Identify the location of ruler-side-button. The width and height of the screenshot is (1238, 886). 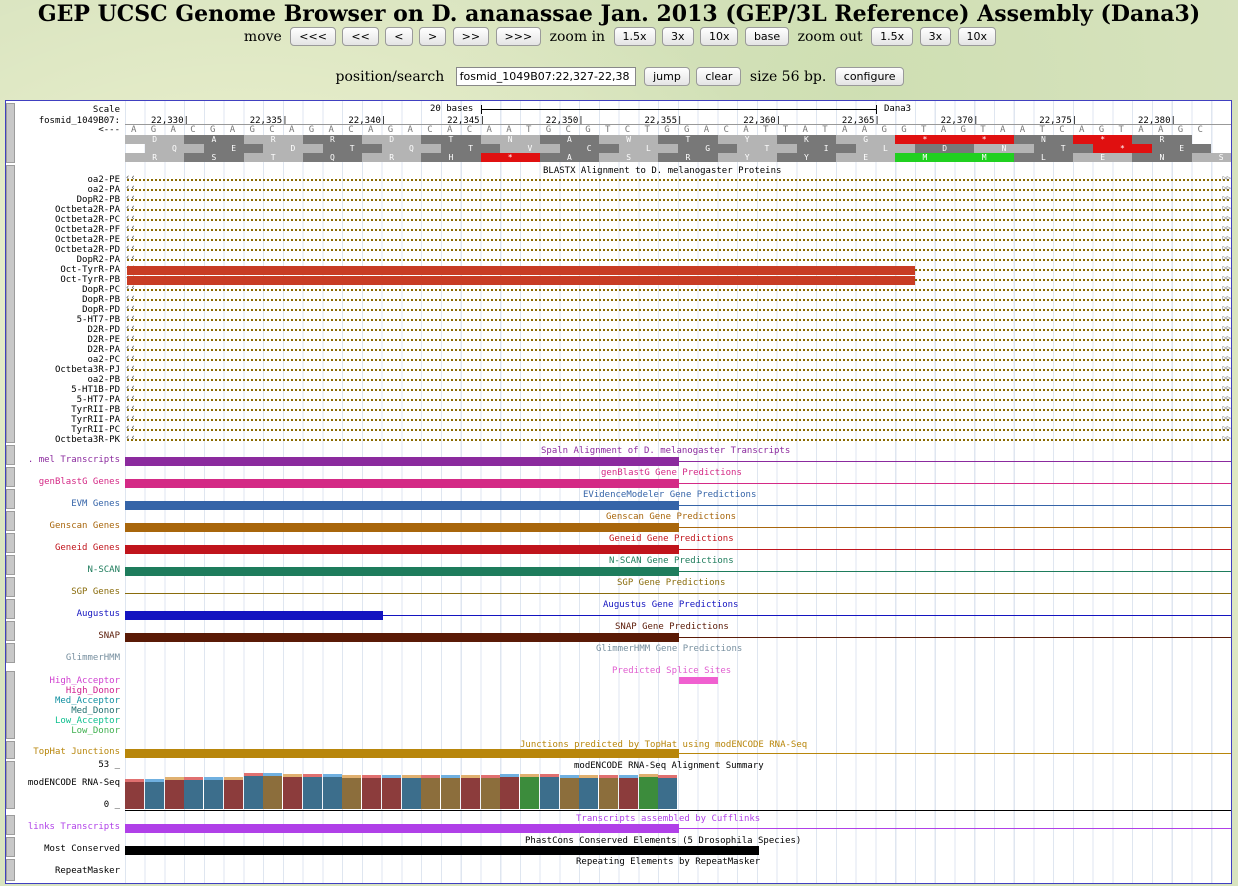
(10, 133).